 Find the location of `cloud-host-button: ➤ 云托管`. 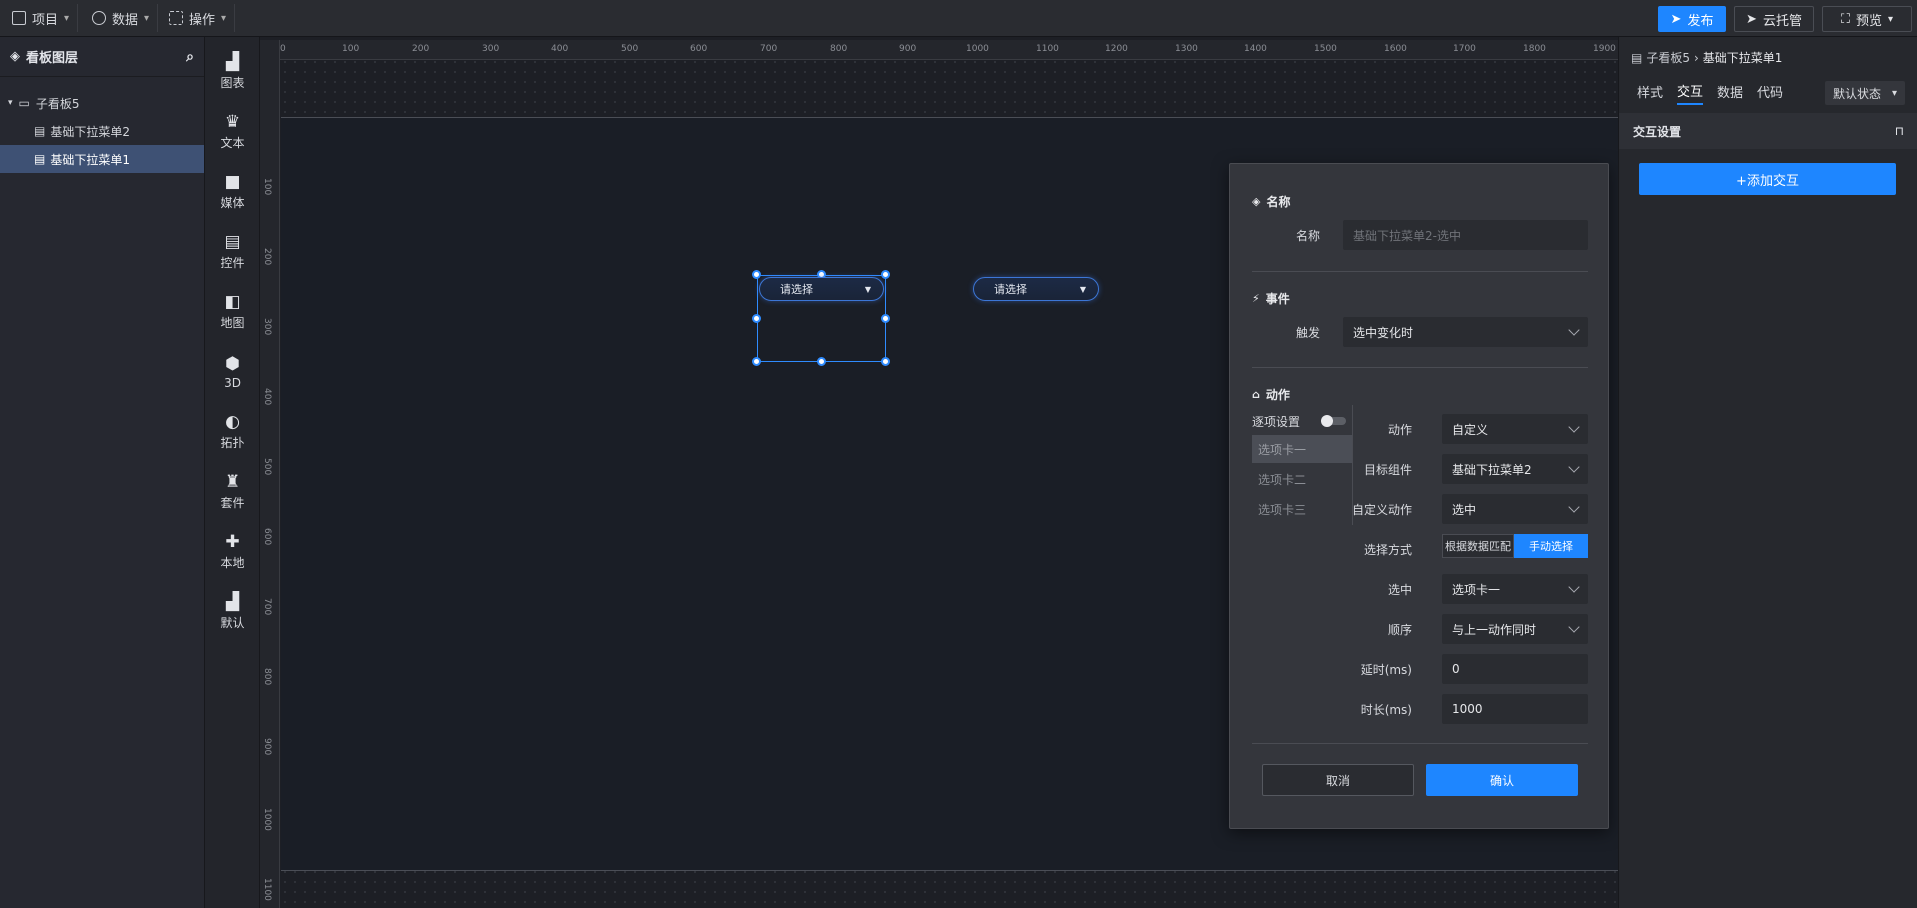

cloud-host-button: ➤ 云托管 is located at coordinates (1774, 19).